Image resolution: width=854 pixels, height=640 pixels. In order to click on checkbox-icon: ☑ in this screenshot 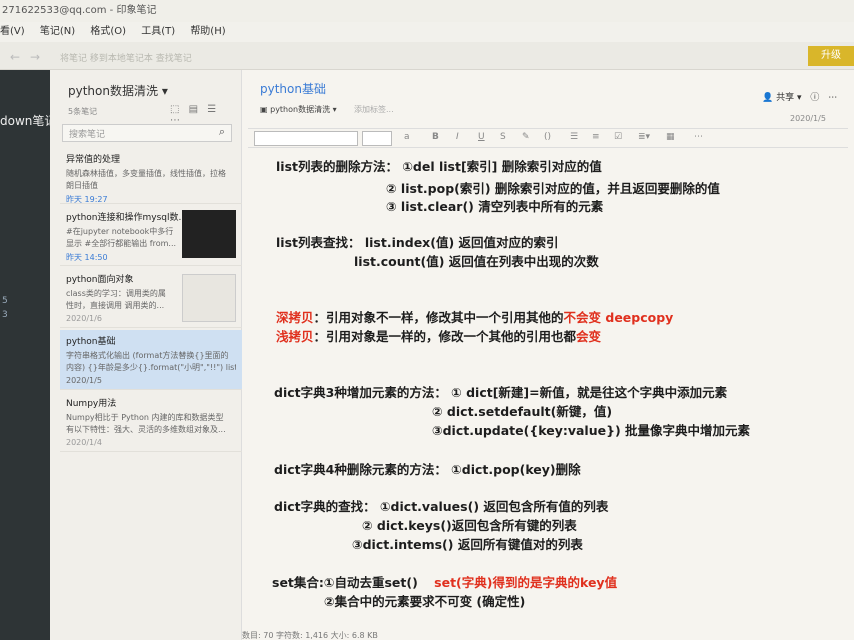, I will do `click(618, 137)`.